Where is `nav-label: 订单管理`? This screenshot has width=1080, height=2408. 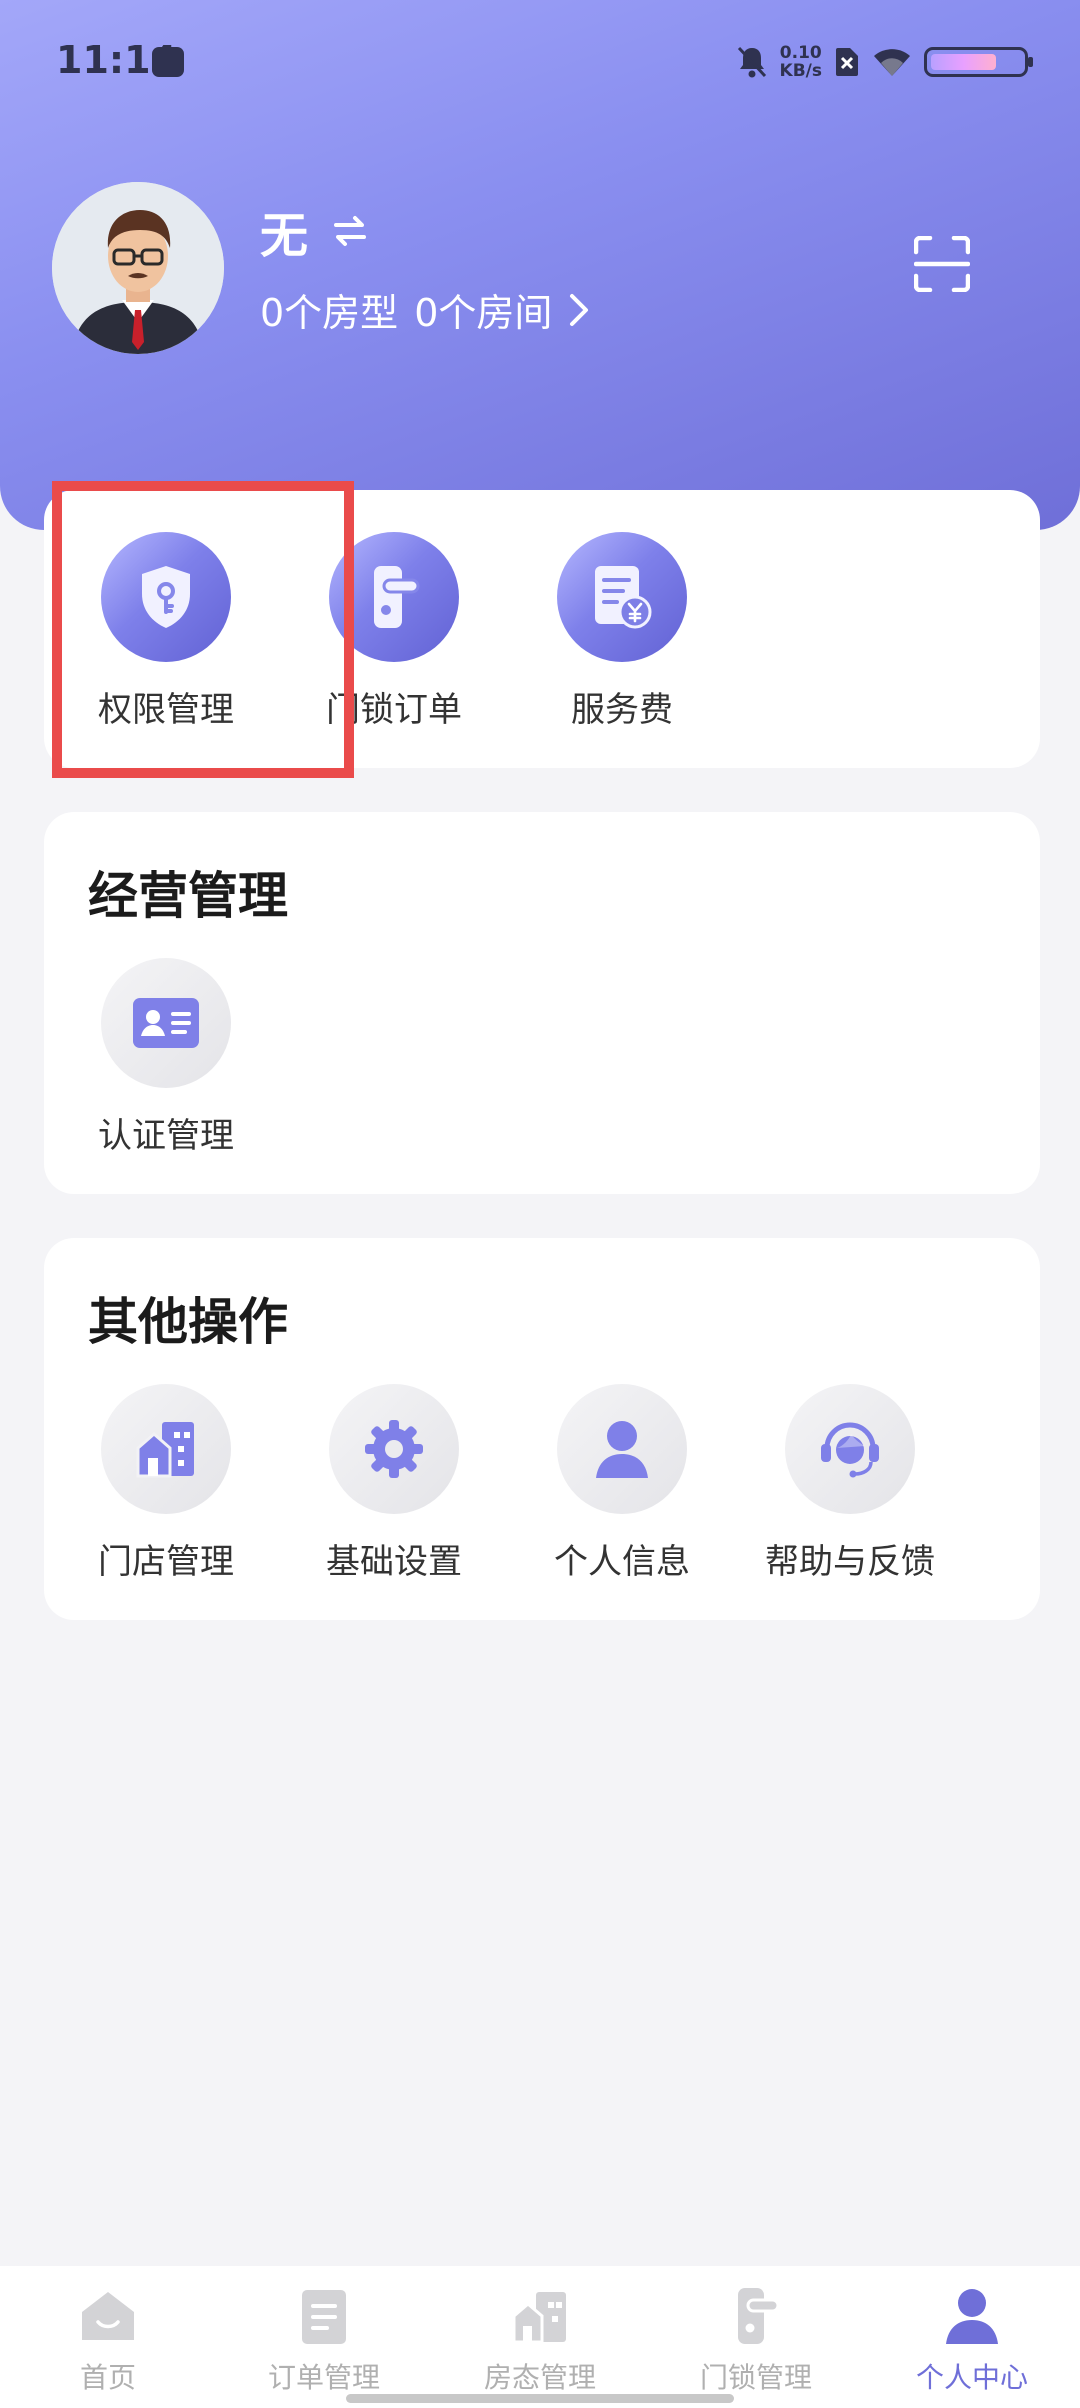 nav-label: 订单管理 is located at coordinates (323, 2377).